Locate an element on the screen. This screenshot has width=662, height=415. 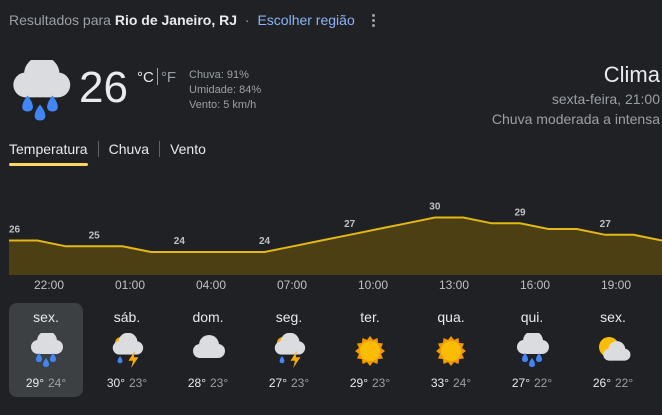
forecast-day: ter. 29° 23° is located at coordinates (370, 350).